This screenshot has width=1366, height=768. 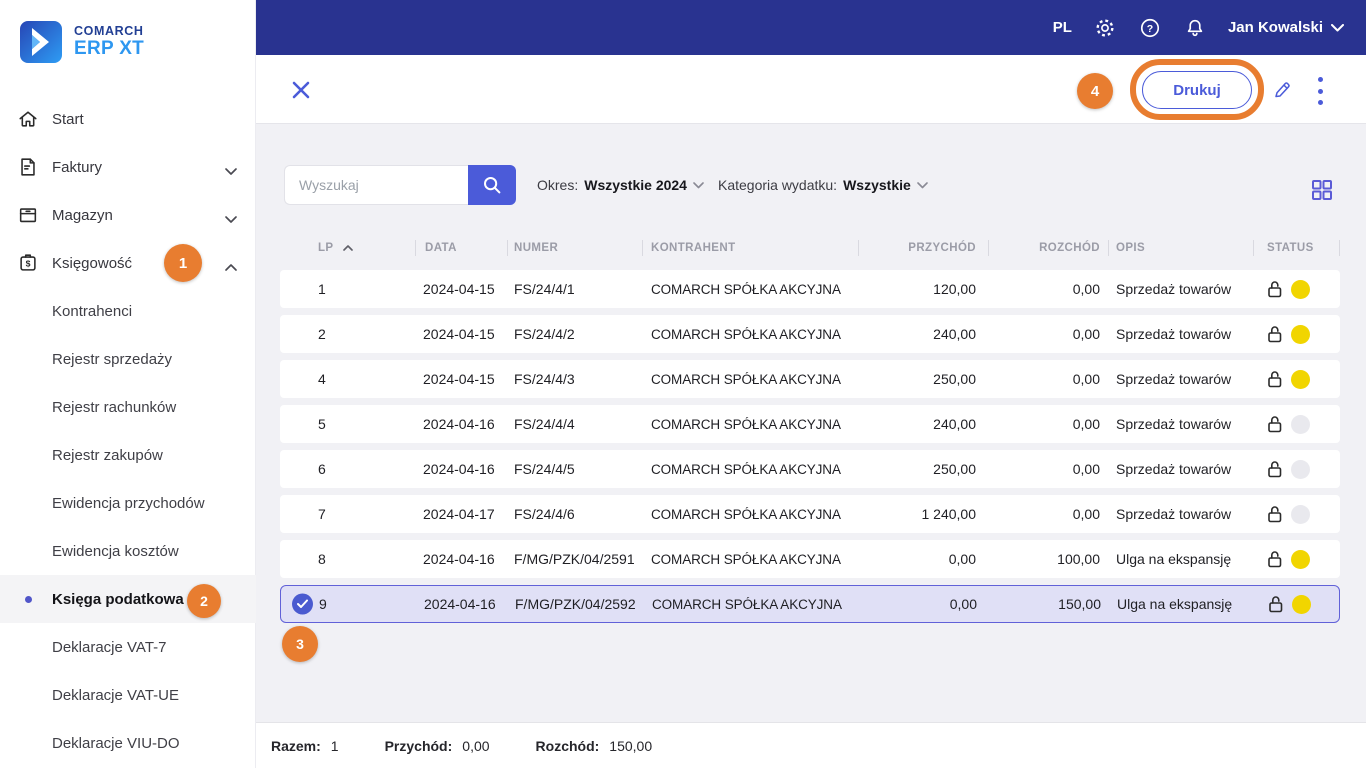 What do you see at coordinates (128, 359) in the screenshot?
I see `sidebar-item-rejestr-sprzedazy: Rejestr sprzedaży` at bounding box center [128, 359].